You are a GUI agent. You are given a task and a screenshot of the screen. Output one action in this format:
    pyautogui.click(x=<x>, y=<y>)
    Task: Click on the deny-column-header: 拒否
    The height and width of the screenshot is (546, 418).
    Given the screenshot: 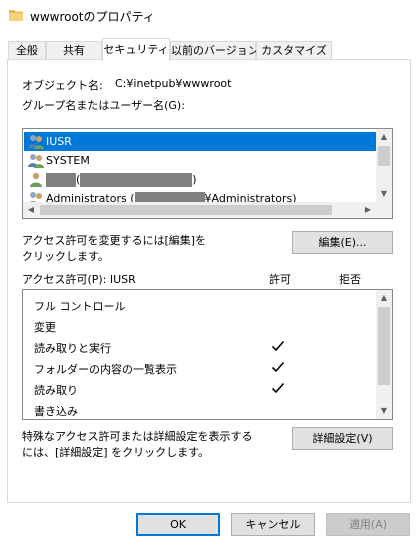 What is the action you would take?
    pyautogui.click(x=350, y=279)
    